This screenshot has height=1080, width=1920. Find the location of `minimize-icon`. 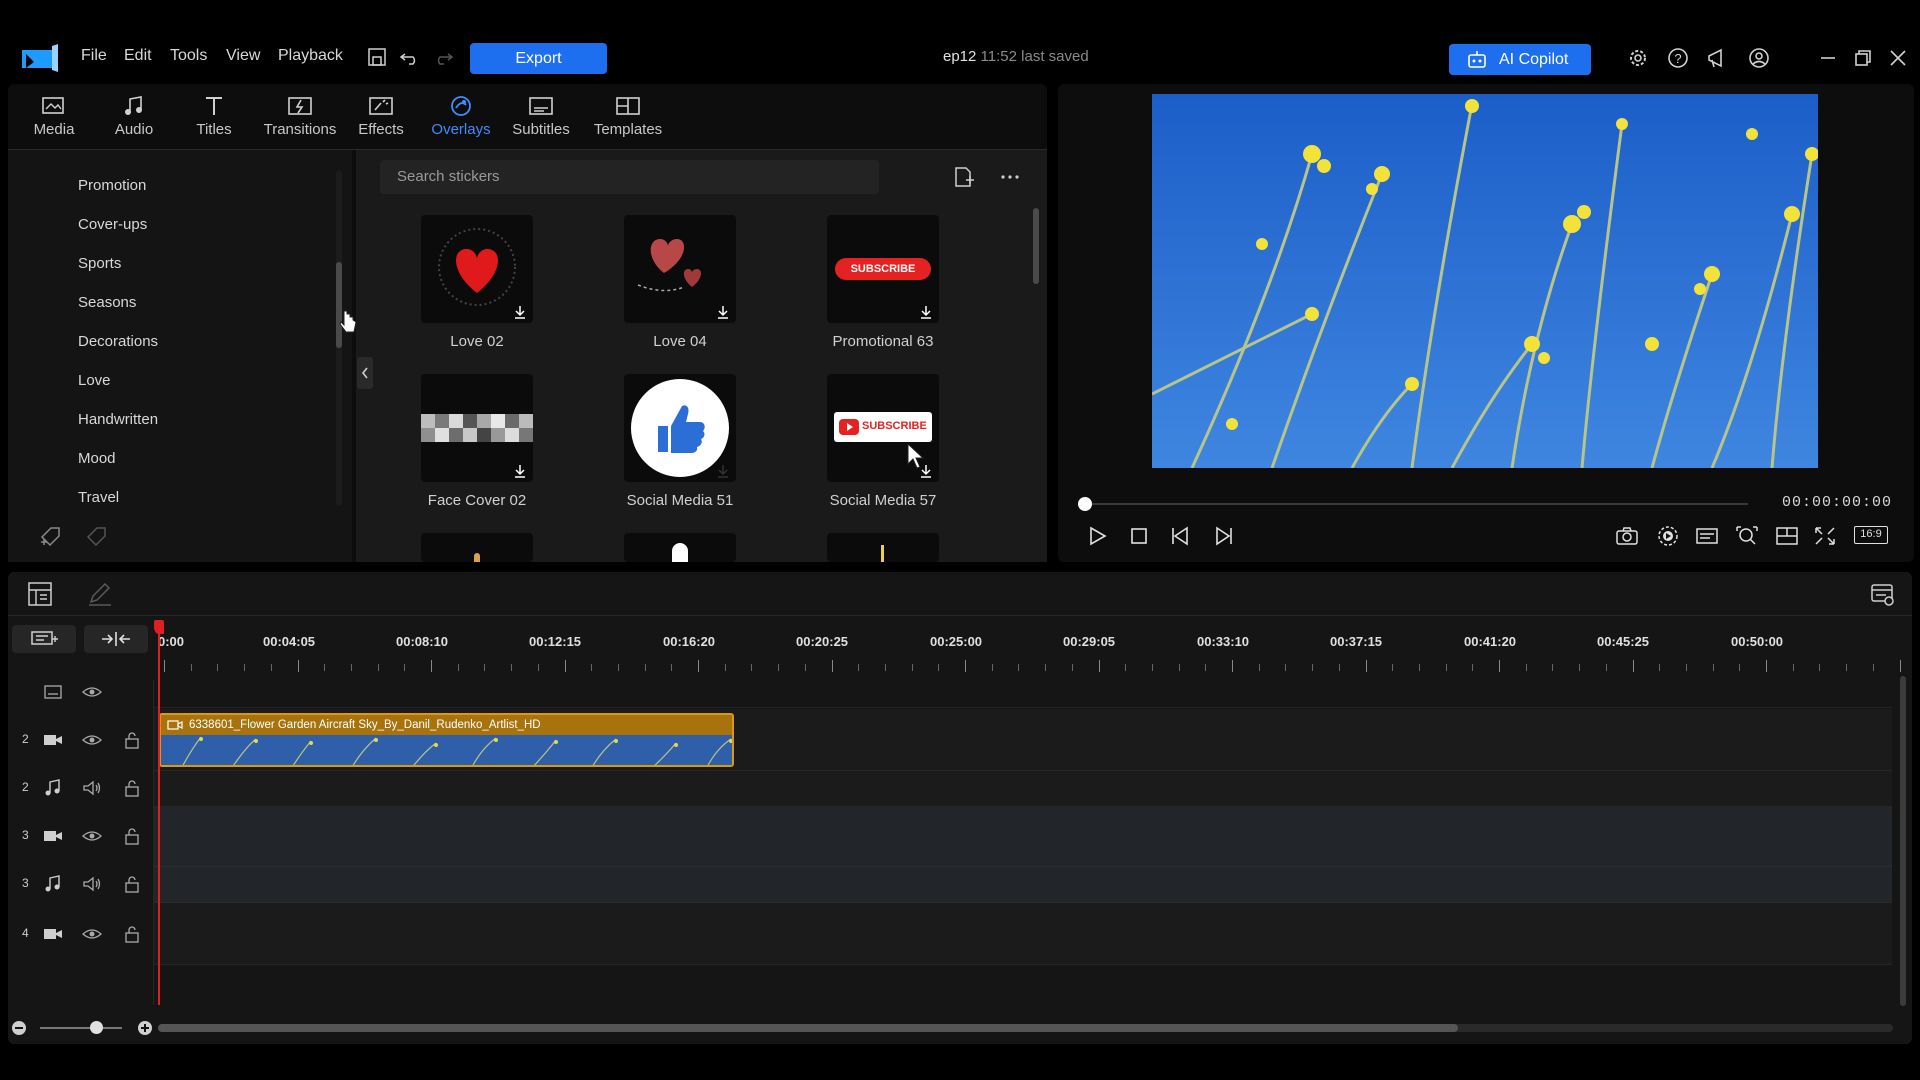

minimize-icon is located at coordinates (1828, 58).